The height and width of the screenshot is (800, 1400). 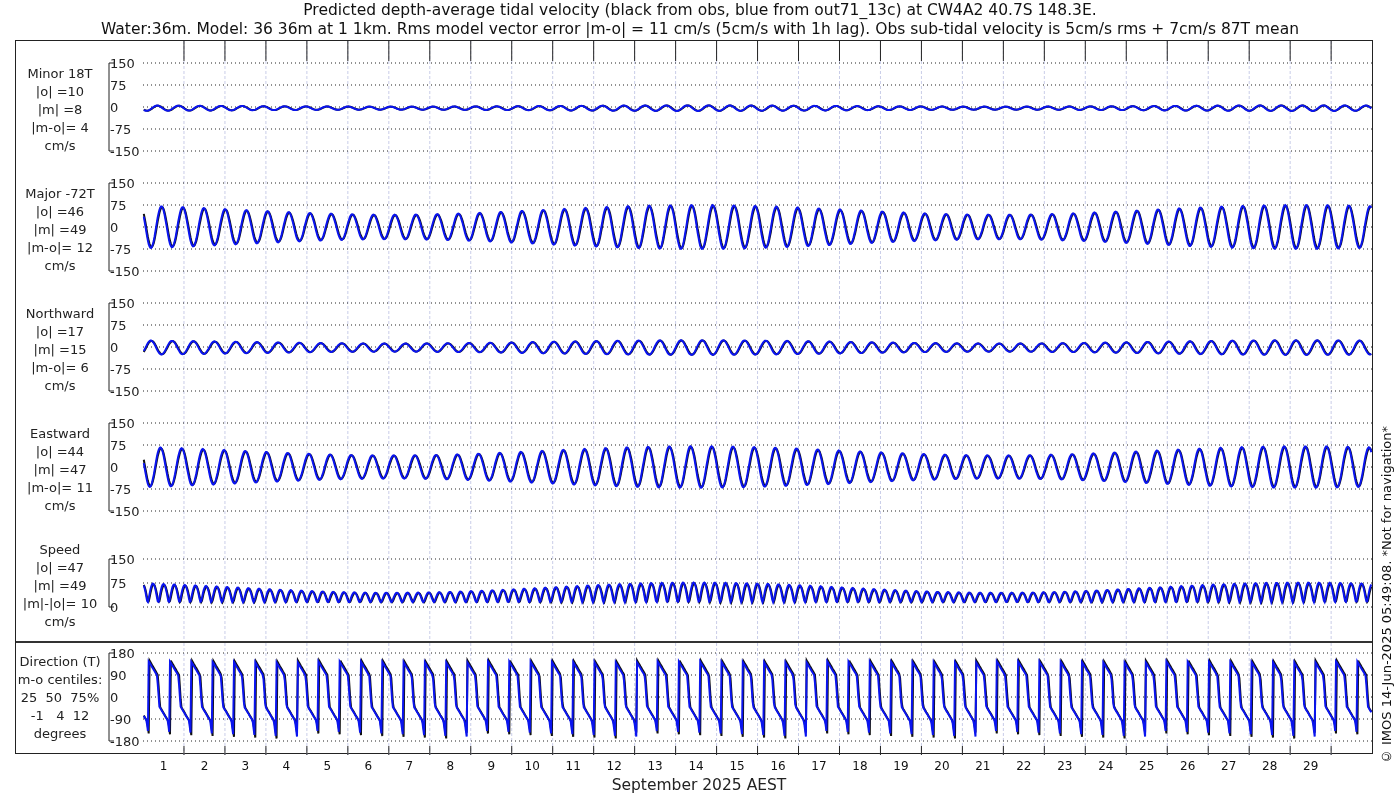 I want to click on panel-label: degrees, so click(x=60, y=734).